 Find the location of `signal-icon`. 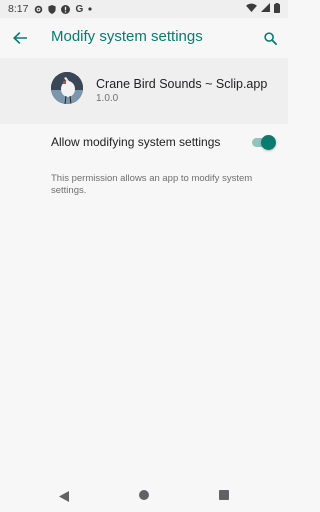

signal-icon is located at coordinates (265, 9).